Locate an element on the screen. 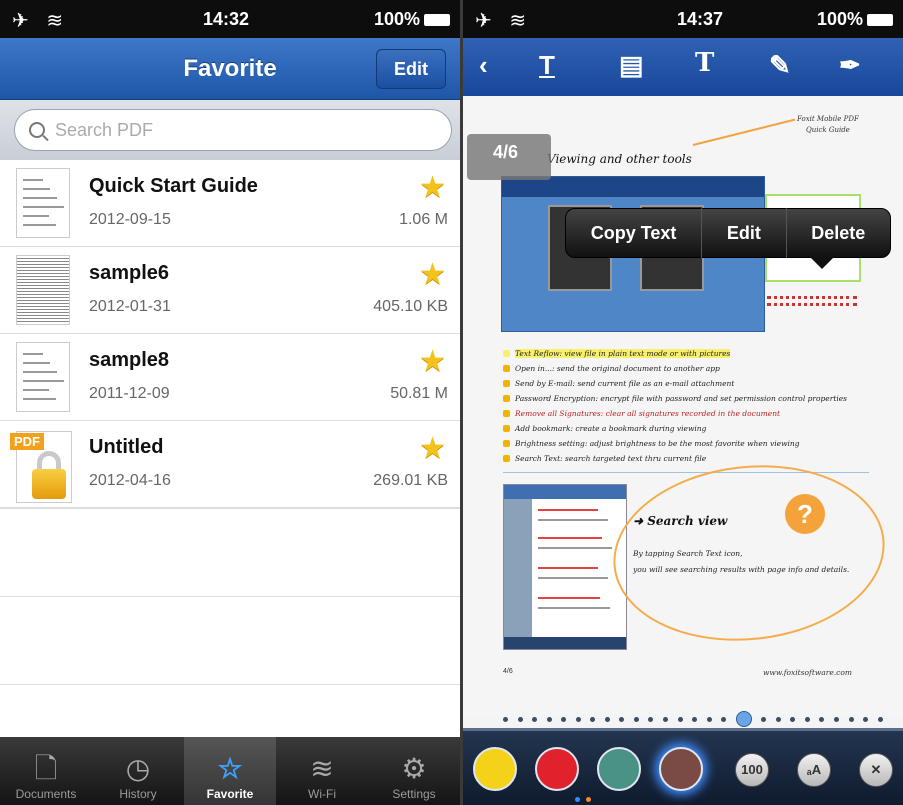 The height and width of the screenshot is (805, 903). status-bar: ✈ ≋ 14:37 100% is located at coordinates (683, 19).